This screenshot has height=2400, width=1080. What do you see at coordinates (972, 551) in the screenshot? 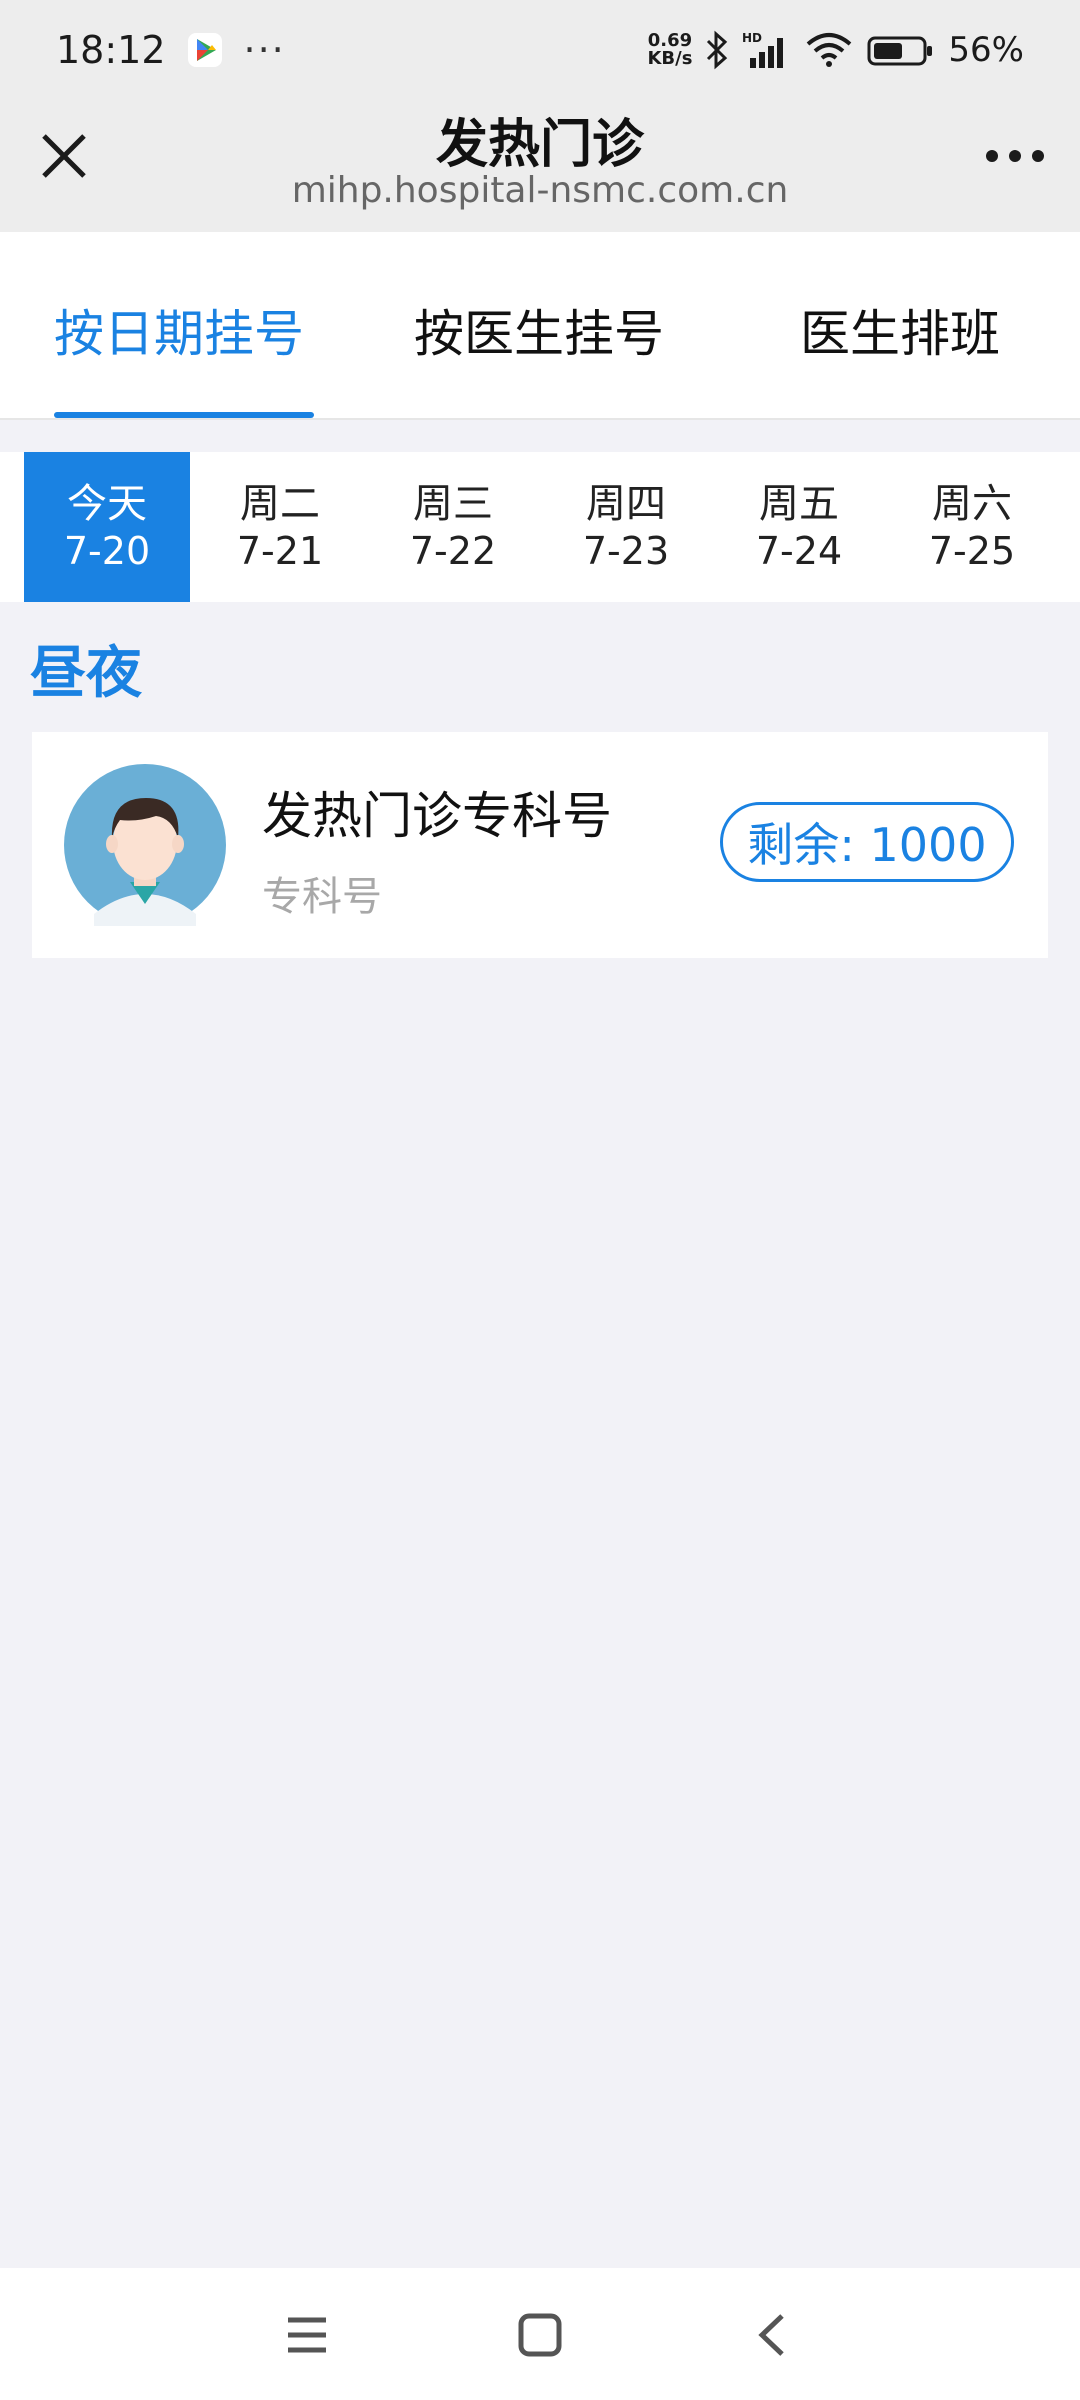
I see `date-num: 7-25` at bounding box center [972, 551].